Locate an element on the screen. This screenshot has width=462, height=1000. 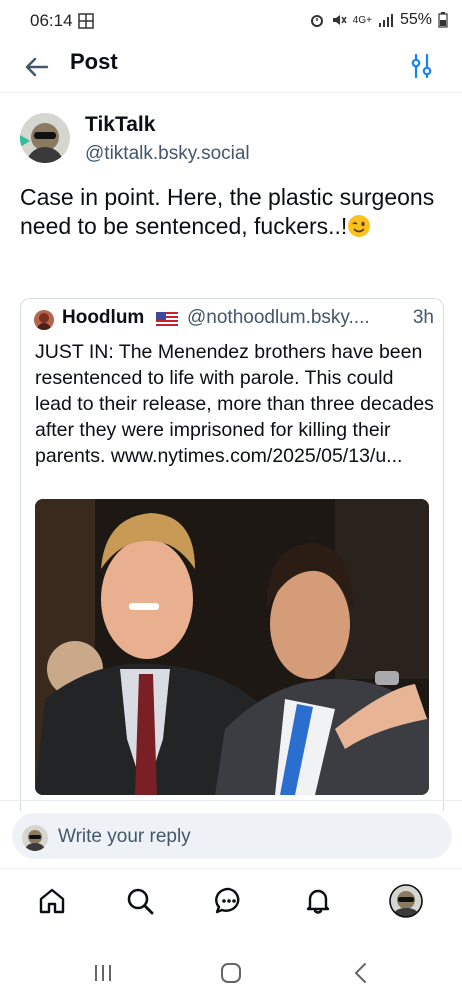
bottom-nav is located at coordinates (231, 901).